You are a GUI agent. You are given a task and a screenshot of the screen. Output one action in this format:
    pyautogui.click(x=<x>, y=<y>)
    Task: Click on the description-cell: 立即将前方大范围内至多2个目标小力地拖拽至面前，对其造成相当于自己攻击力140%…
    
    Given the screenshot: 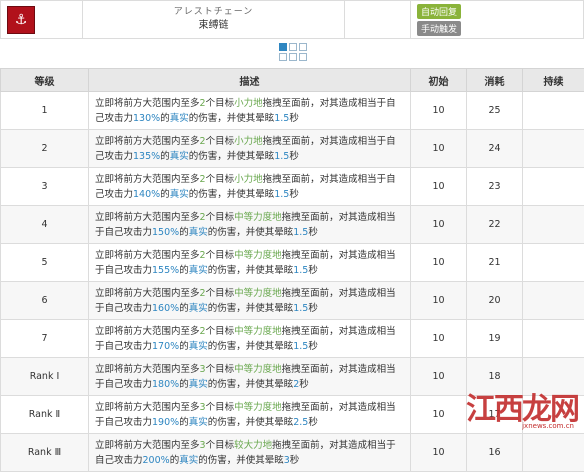 What is the action you would take?
    pyautogui.click(x=250, y=187)
    